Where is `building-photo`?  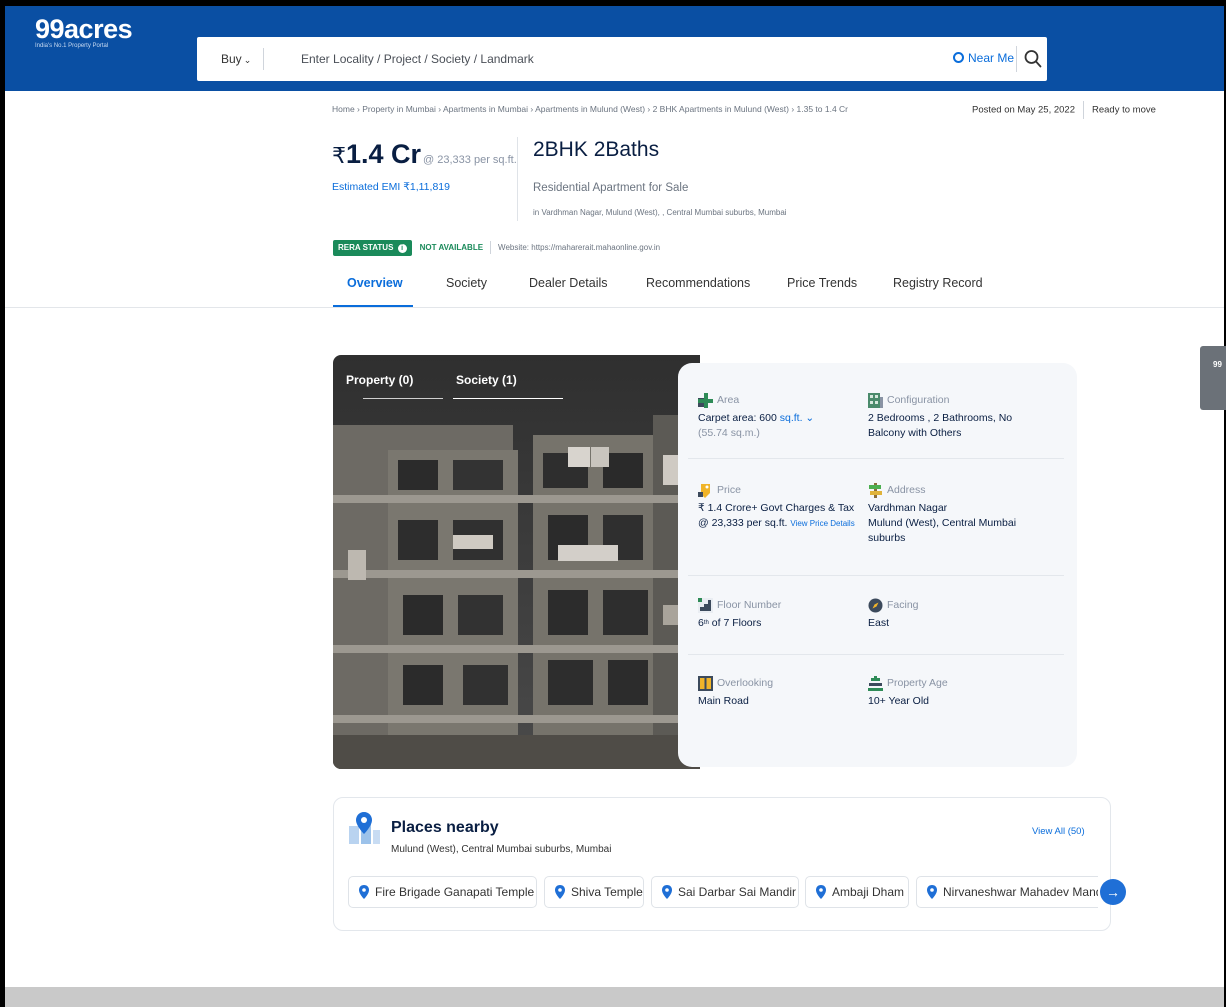
building-photo is located at coordinates (516, 562).